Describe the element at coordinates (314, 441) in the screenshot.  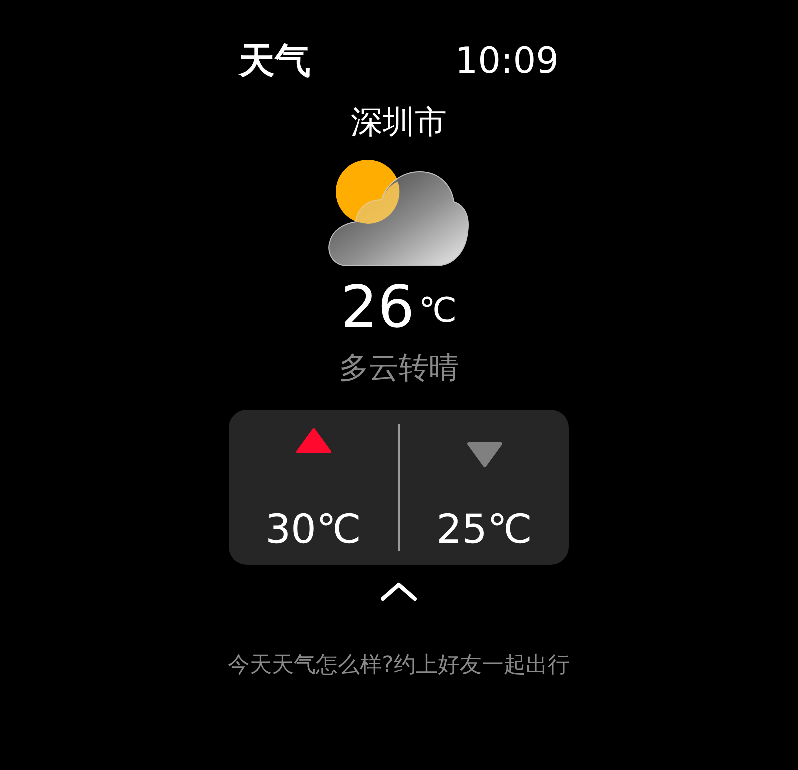
I see `up-triangle-icon` at that location.